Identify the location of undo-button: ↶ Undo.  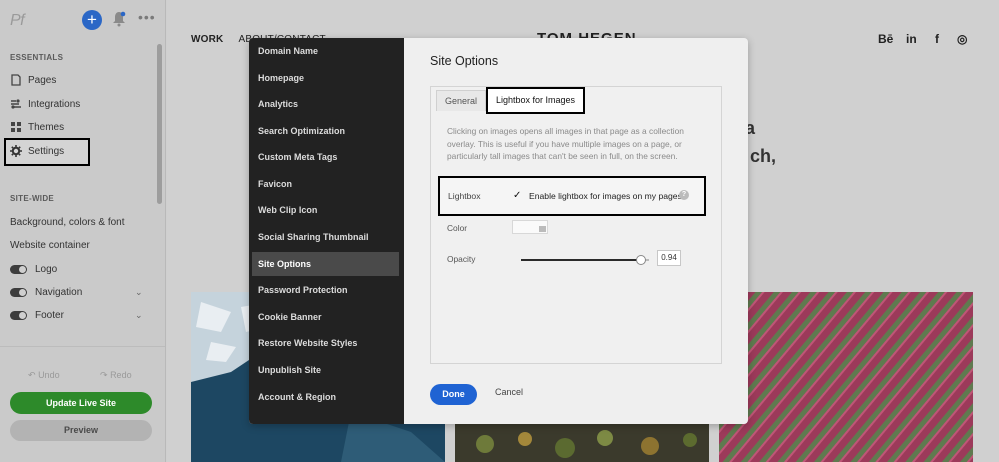
(44, 375).